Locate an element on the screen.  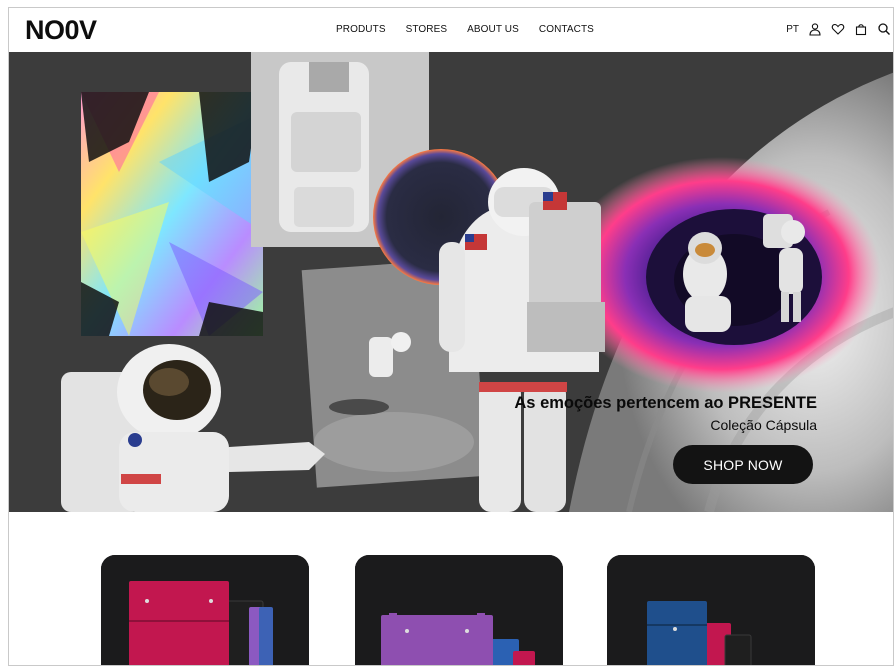
nav-item-about-us: ABOUT US is located at coordinates (493, 29).